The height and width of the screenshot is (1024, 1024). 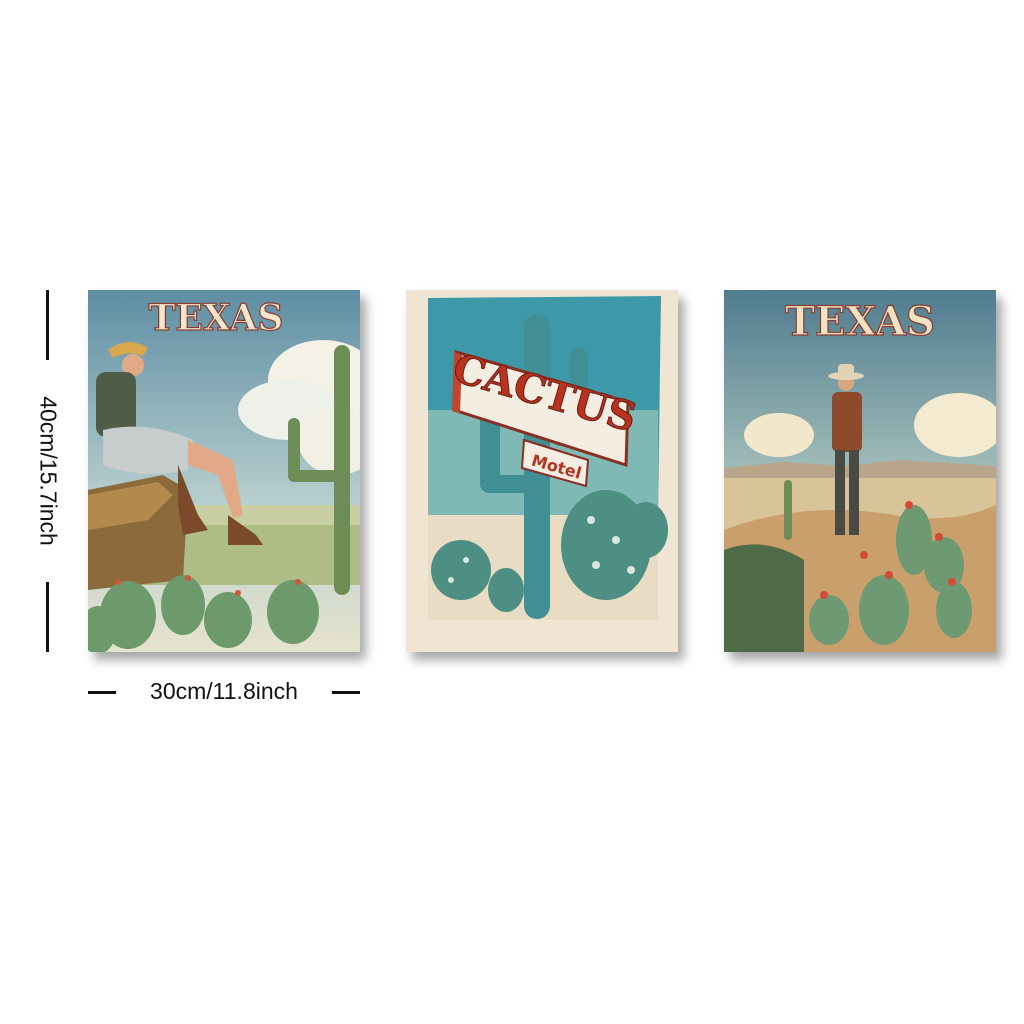 I want to click on poster-texas-cowboy: TEXAS, so click(x=860, y=471).